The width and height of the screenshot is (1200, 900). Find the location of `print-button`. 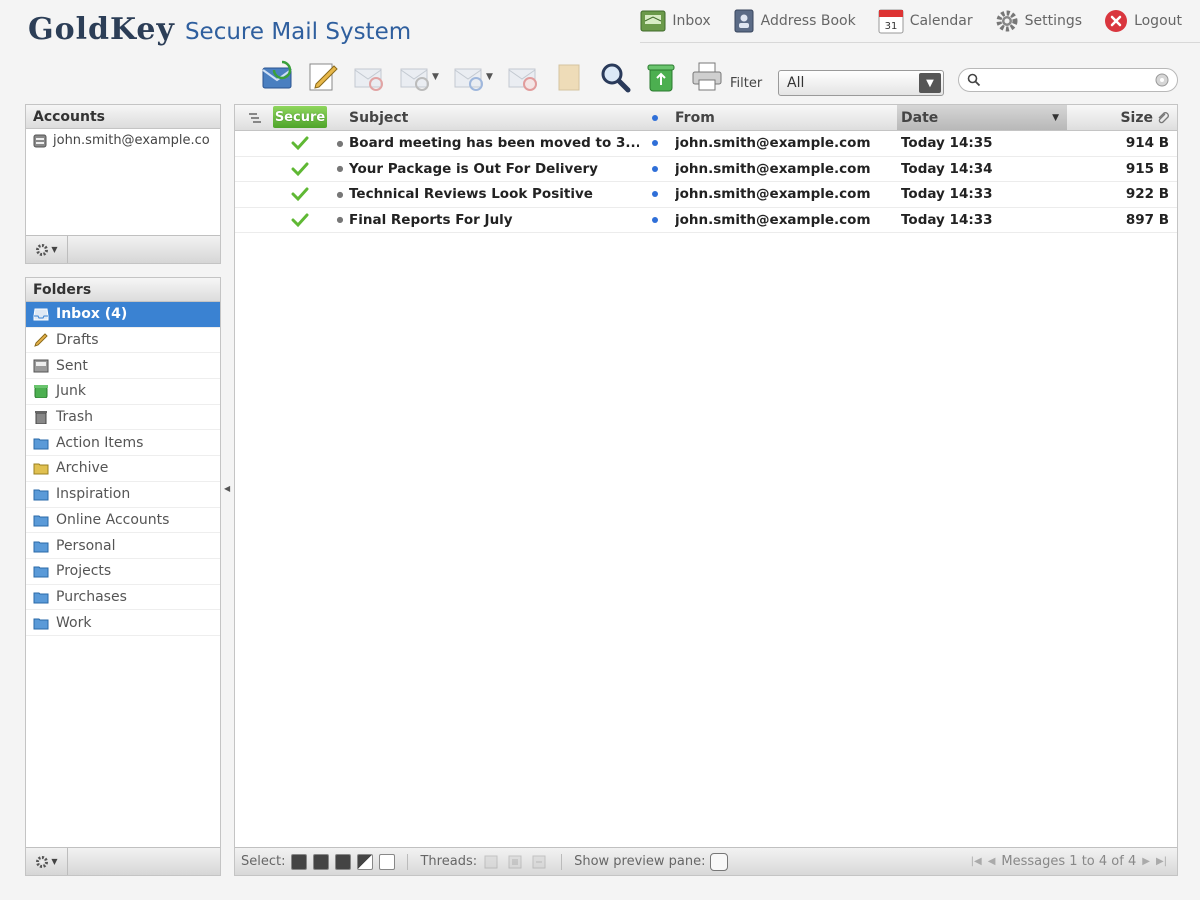

print-button is located at coordinates (707, 77).